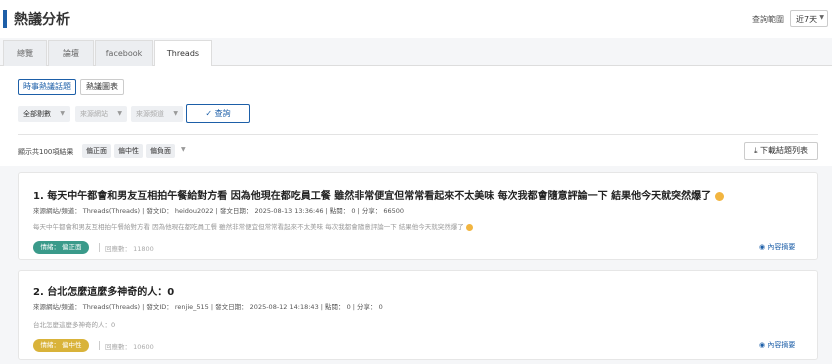 Image resolution: width=832 pixels, height=364 pixels. I want to click on tab-overview: 總覽, so click(25, 53).